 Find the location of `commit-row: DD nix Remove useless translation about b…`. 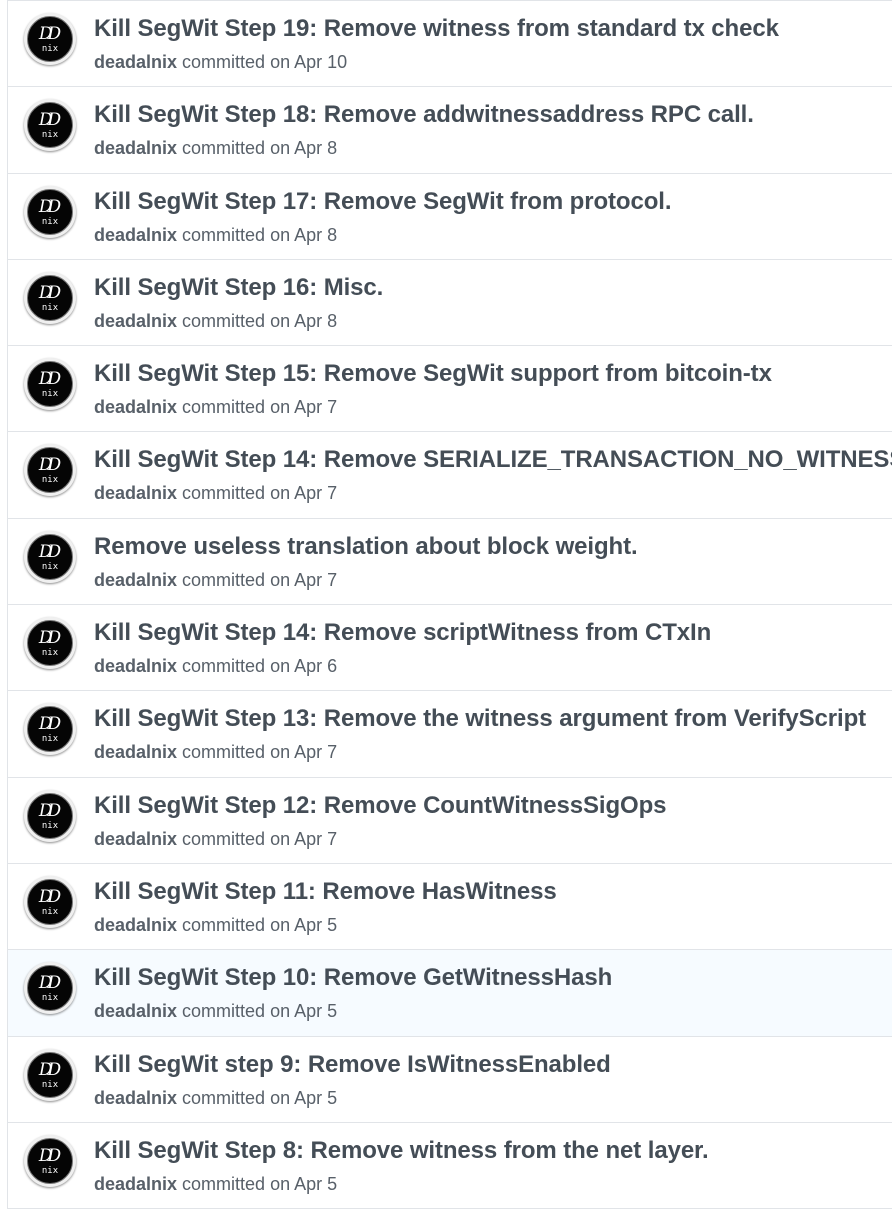

commit-row: DD nix Remove useless translation about b… is located at coordinates (450, 562).